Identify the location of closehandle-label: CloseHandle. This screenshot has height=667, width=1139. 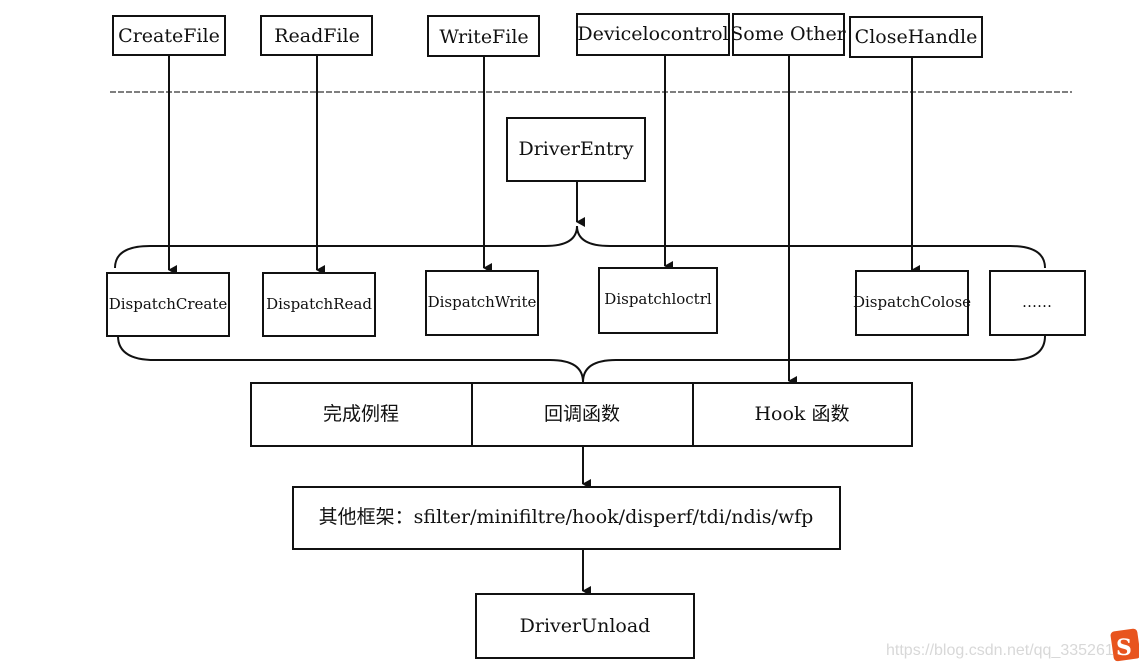
(916, 37).